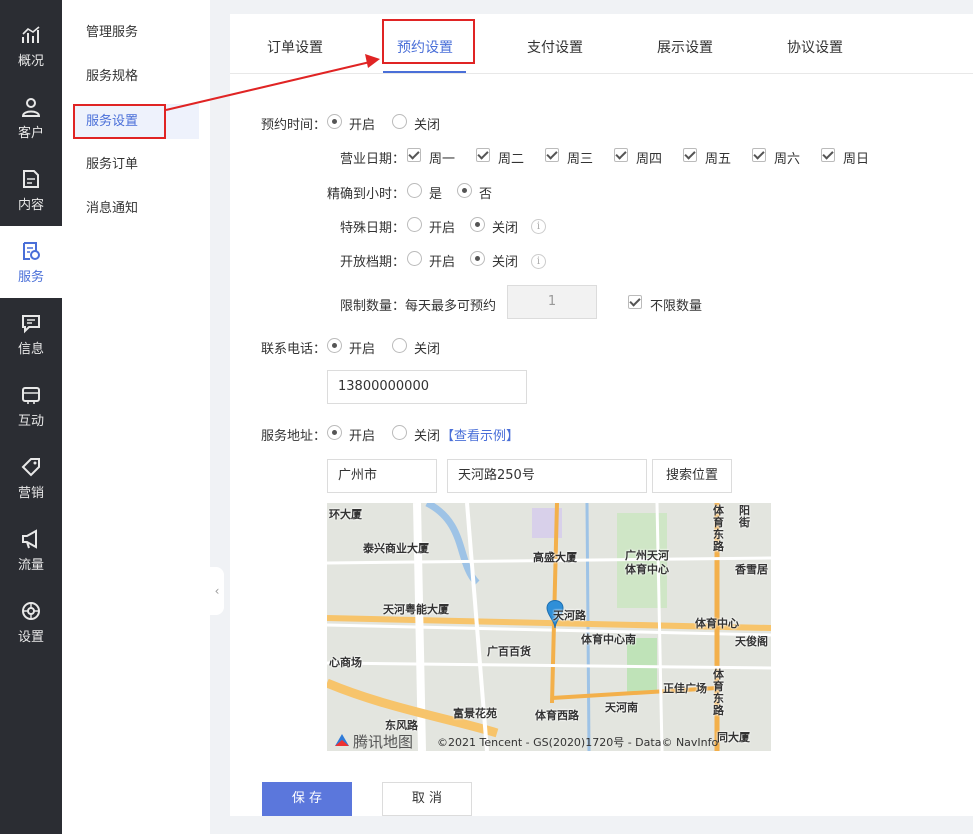 This screenshot has height=834, width=973. What do you see at coordinates (690, 155) in the screenshot?
I see `day-fri-checkbox` at bounding box center [690, 155].